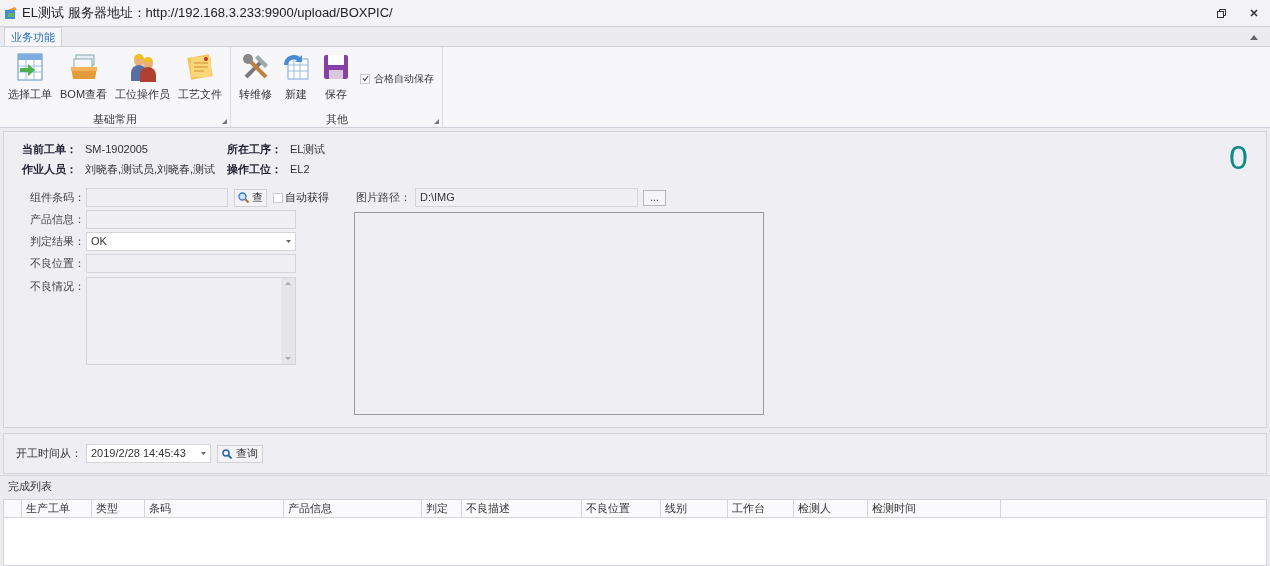  I want to click on checkbox-label: 自动获得, so click(307, 198).